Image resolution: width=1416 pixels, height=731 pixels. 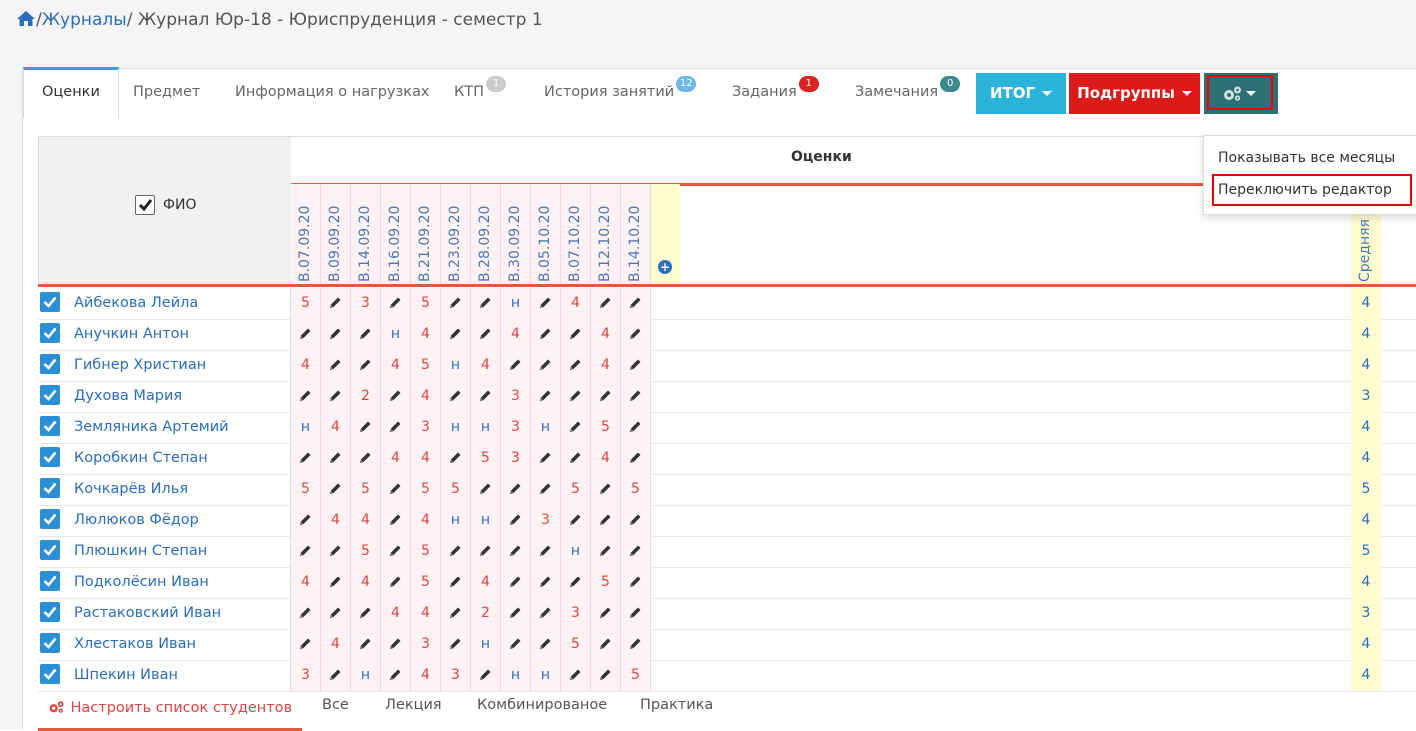 What do you see at coordinates (665, 267) in the screenshot?
I see `add-circle-icon: +` at bounding box center [665, 267].